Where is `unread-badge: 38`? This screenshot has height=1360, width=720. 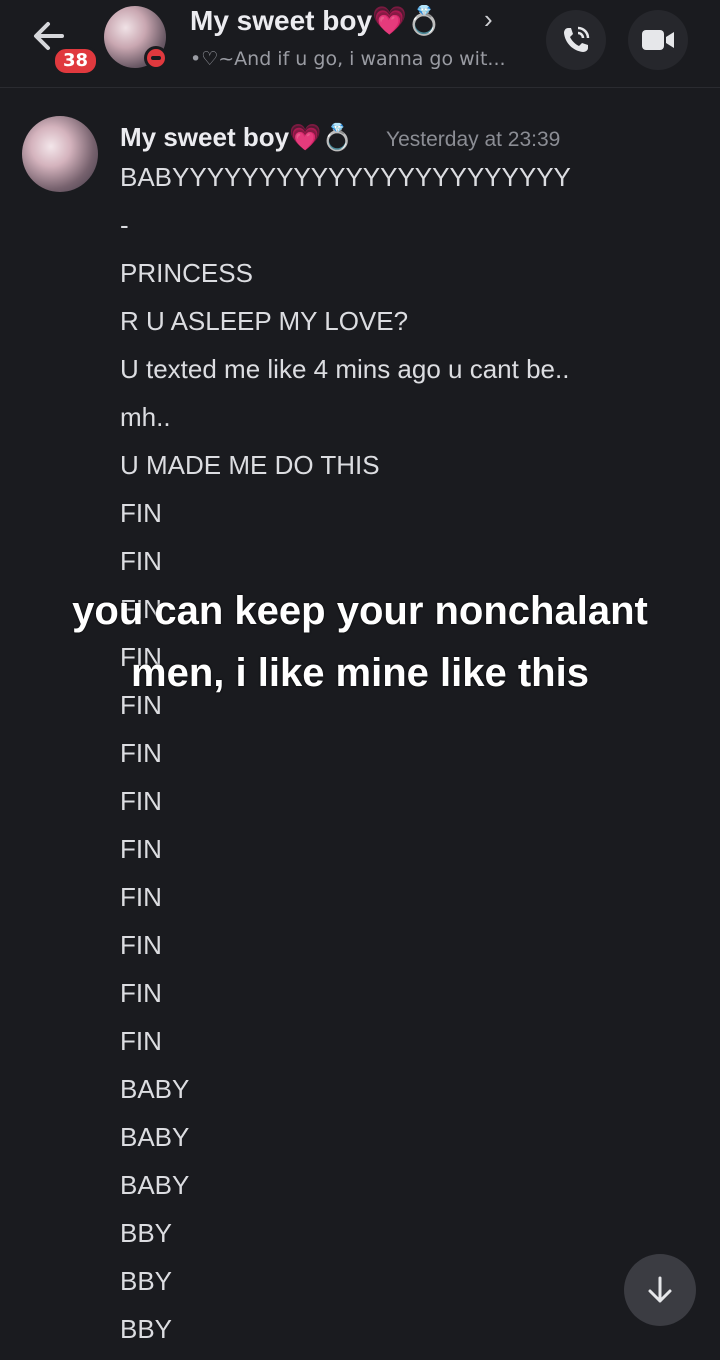
unread-badge: 38 is located at coordinates (76, 61).